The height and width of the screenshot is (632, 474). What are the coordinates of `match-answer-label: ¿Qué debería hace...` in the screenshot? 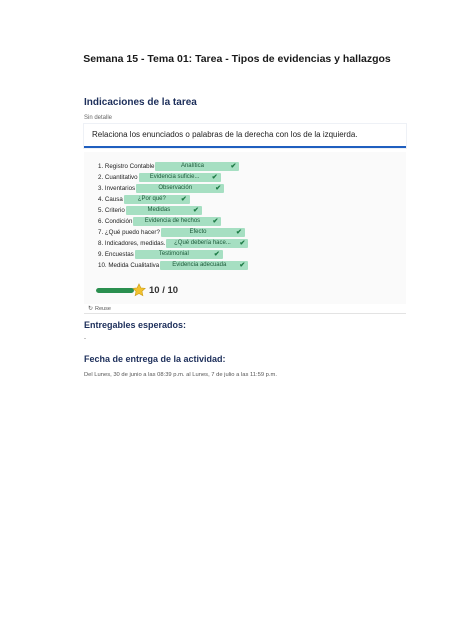 It's located at (202, 243).